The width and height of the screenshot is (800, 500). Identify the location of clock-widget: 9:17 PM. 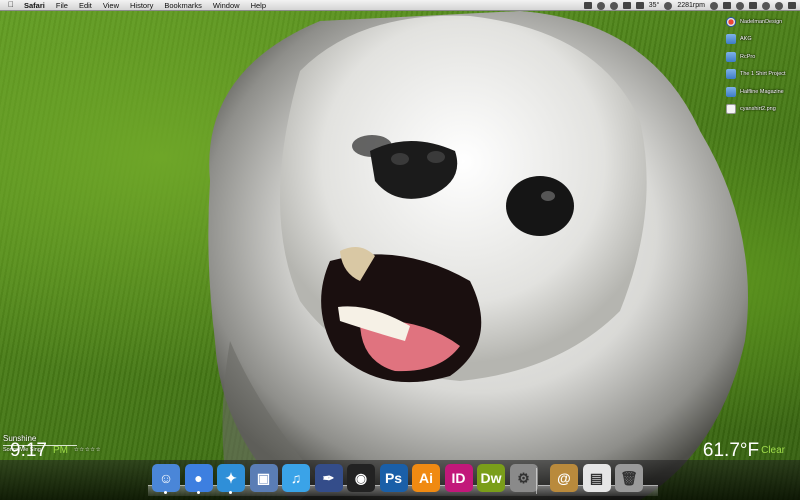
(39, 451).